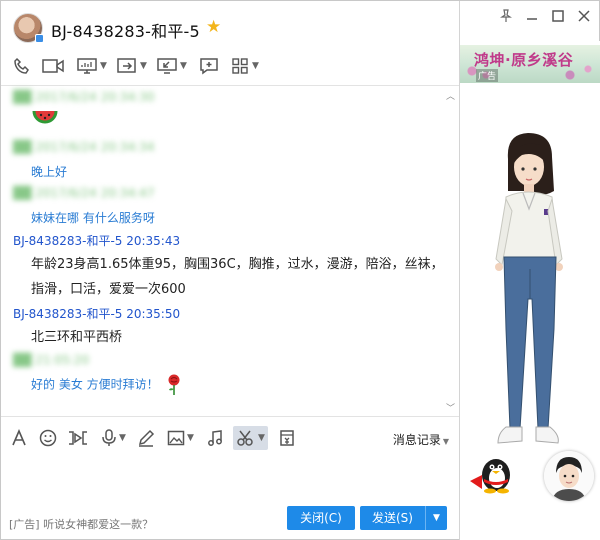 The height and width of the screenshot is (540, 600). I want to click on message-input, so click(230, 477).